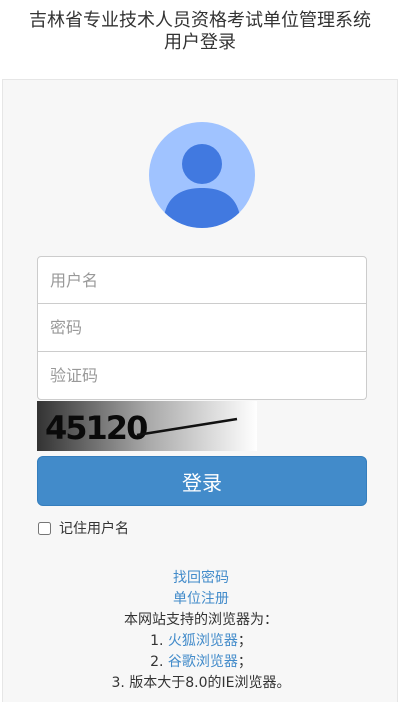  What do you see at coordinates (159, 662) in the screenshot?
I see `browser-item-2-number: 2.` at bounding box center [159, 662].